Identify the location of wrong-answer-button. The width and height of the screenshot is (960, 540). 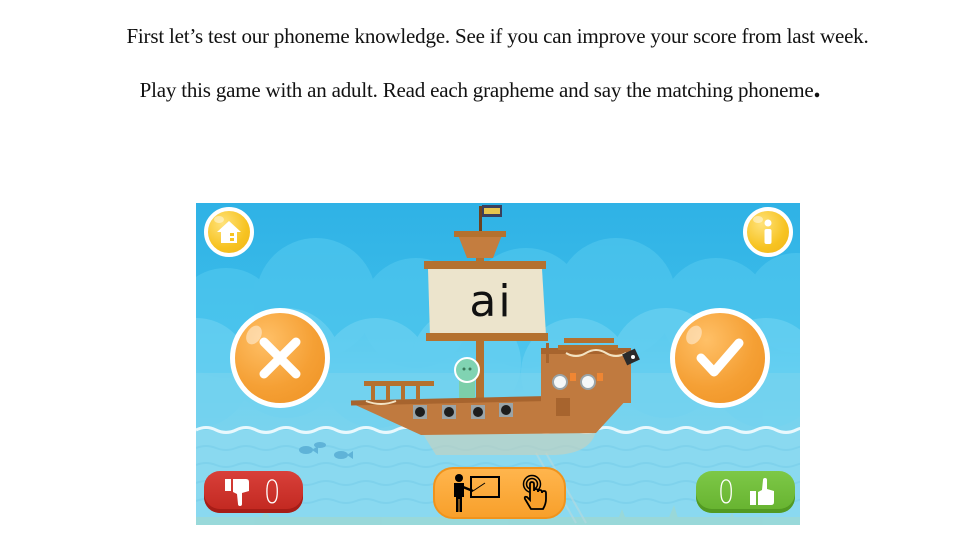
(280, 358).